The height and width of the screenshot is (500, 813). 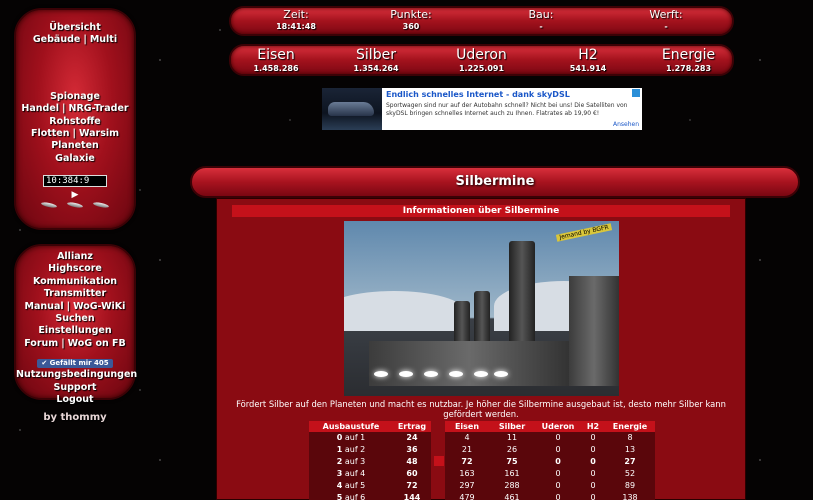 I want to click on nav-warsim: Warsim, so click(x=99, y=133).